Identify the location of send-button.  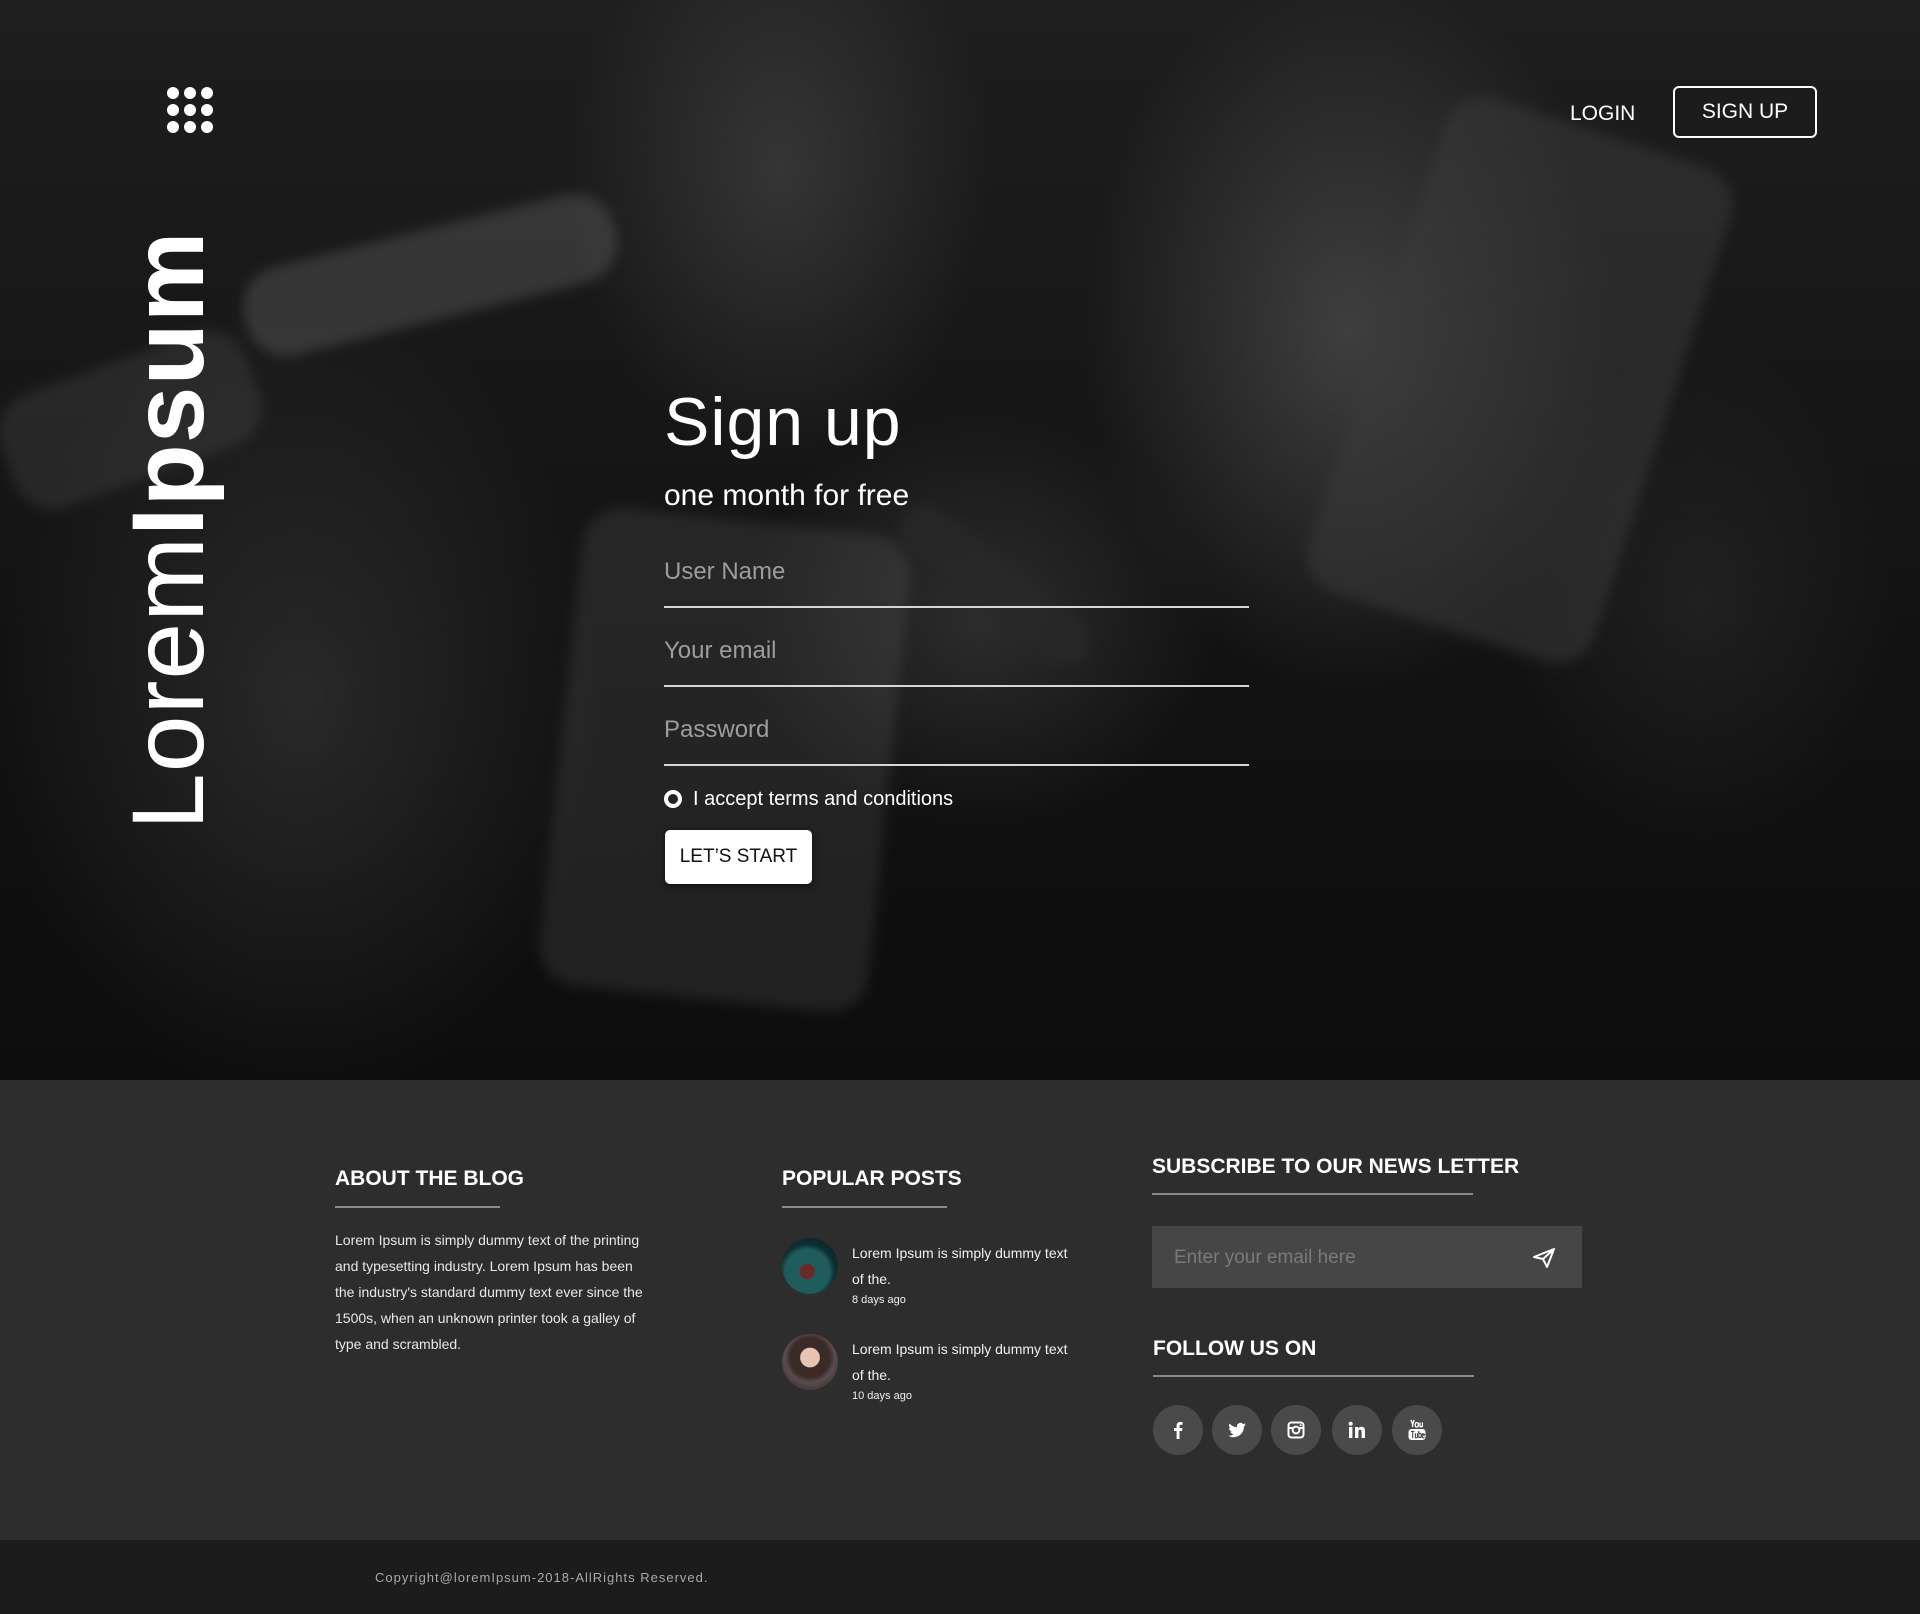
(1544, 1257).